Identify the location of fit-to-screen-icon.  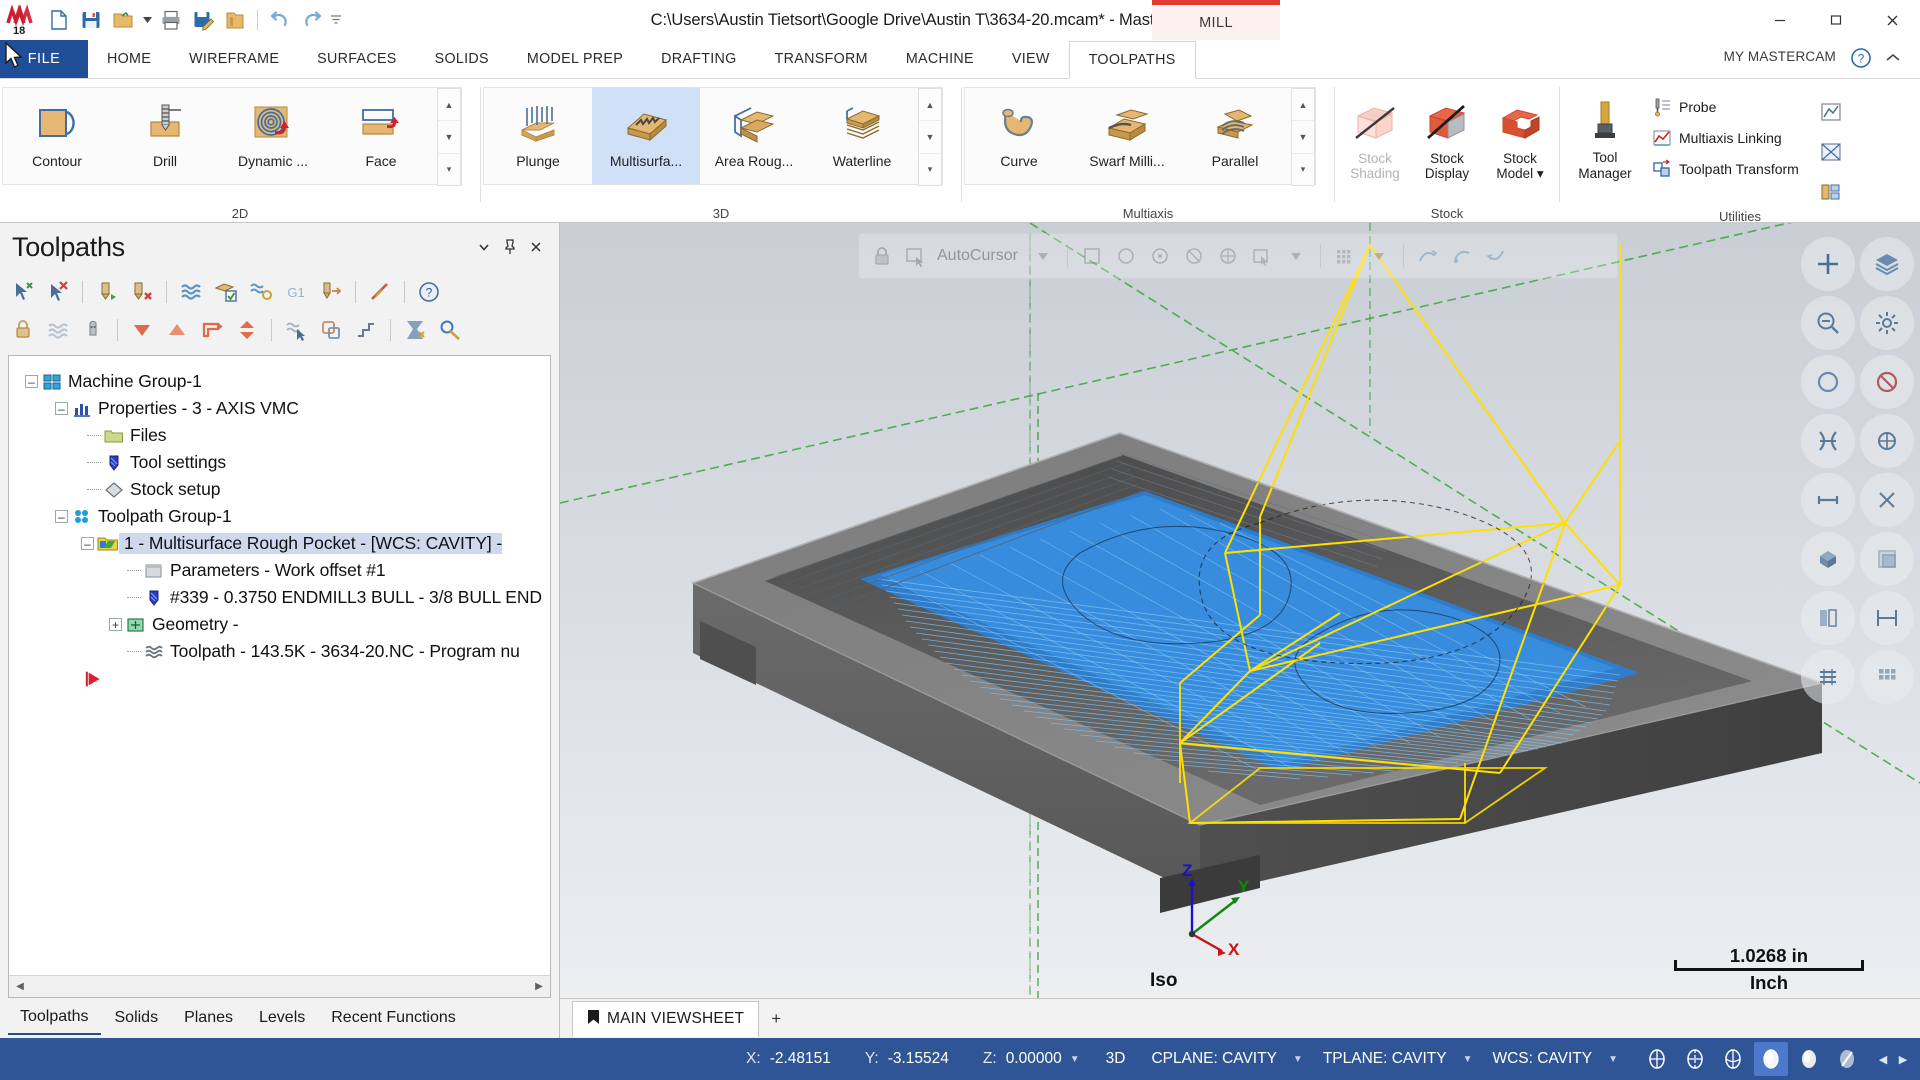
(1828, 264).